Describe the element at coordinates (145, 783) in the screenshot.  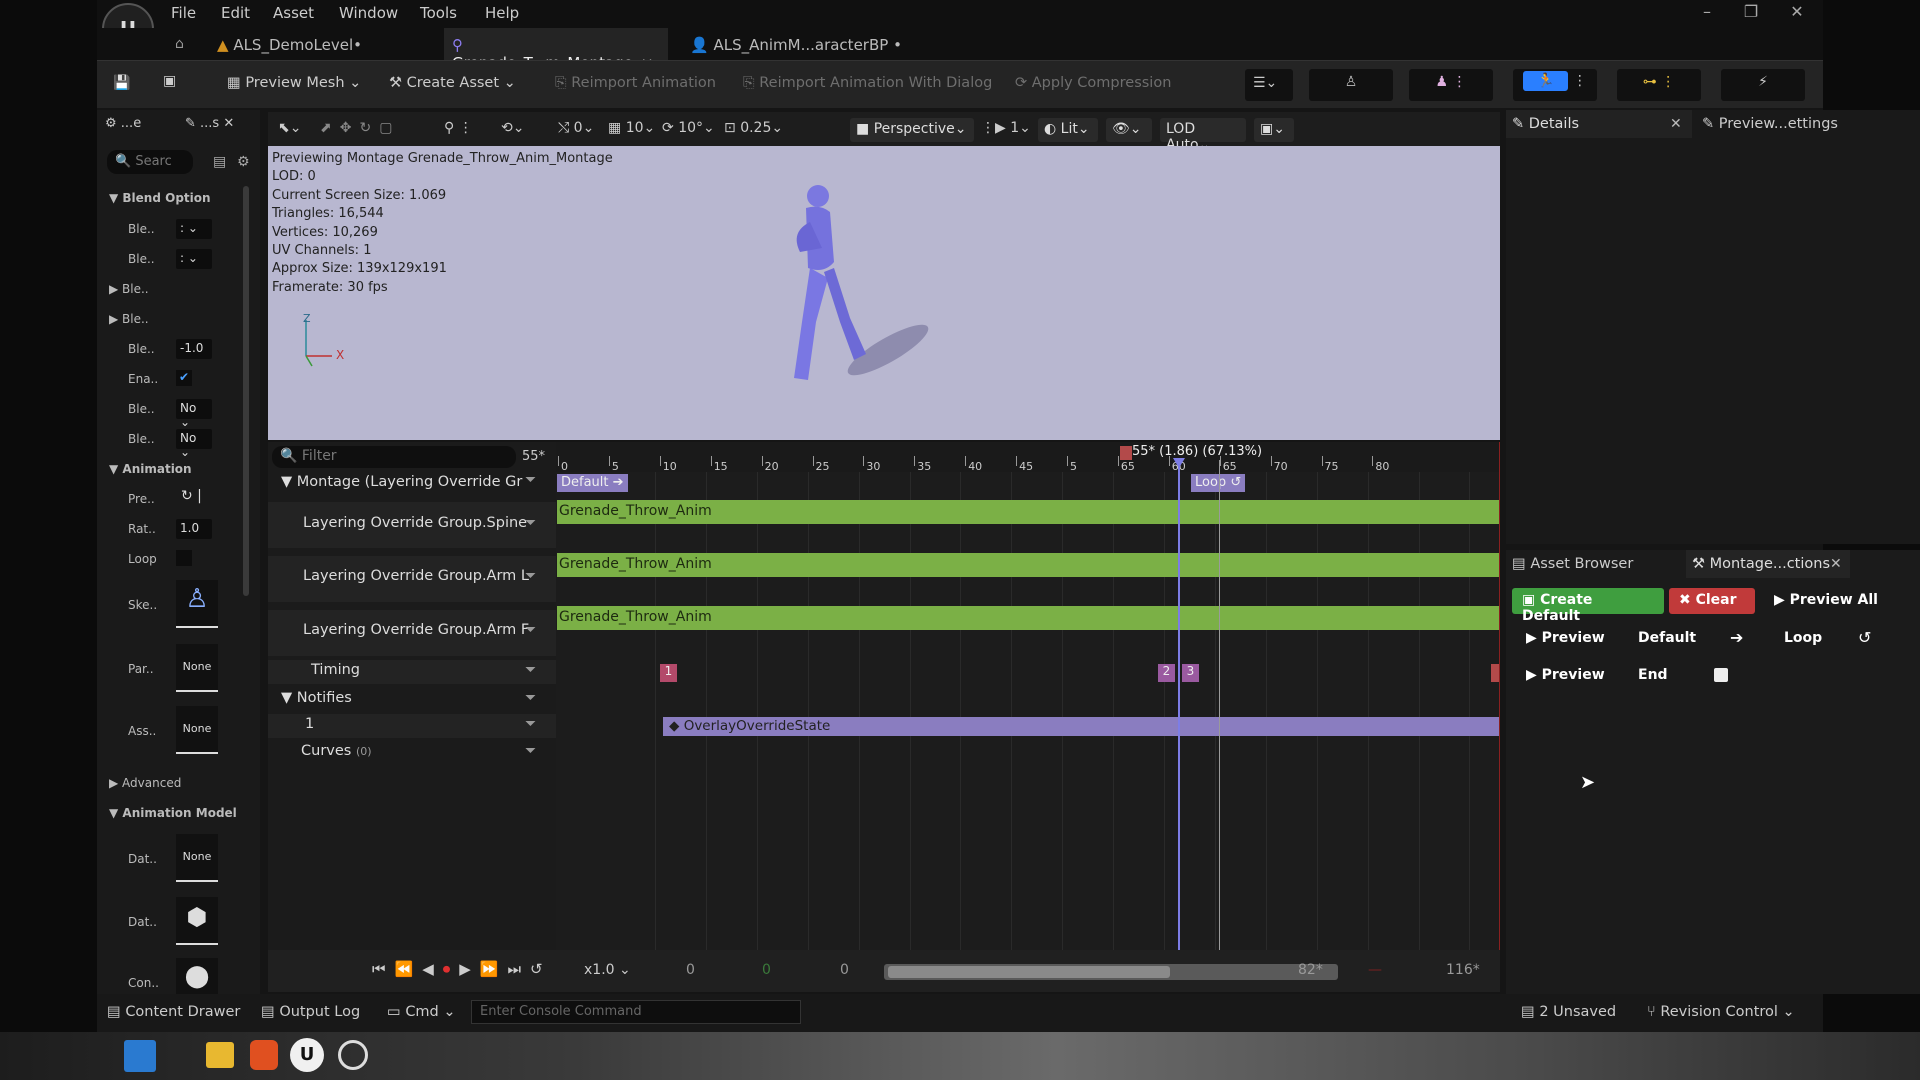
I see `advanced-section: ▶ Advanced` at that location.